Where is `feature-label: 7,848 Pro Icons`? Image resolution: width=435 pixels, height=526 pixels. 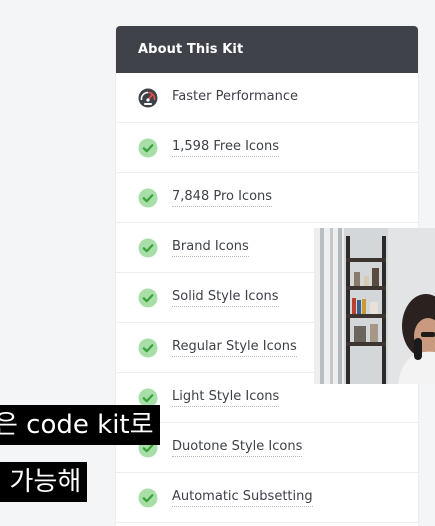 feature-label: 7,848 Pro Icons is located at coordinates (222, 198).